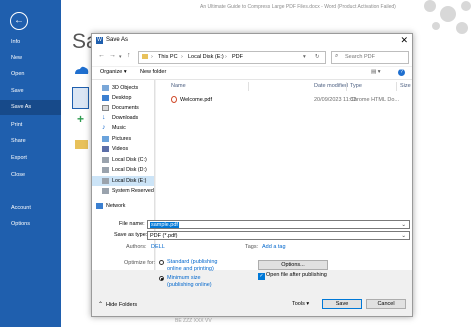  What do you see at coordinates (404, 40) in the screenshot?
I see `close-icon: ✕` at bounding box center [404, 40].